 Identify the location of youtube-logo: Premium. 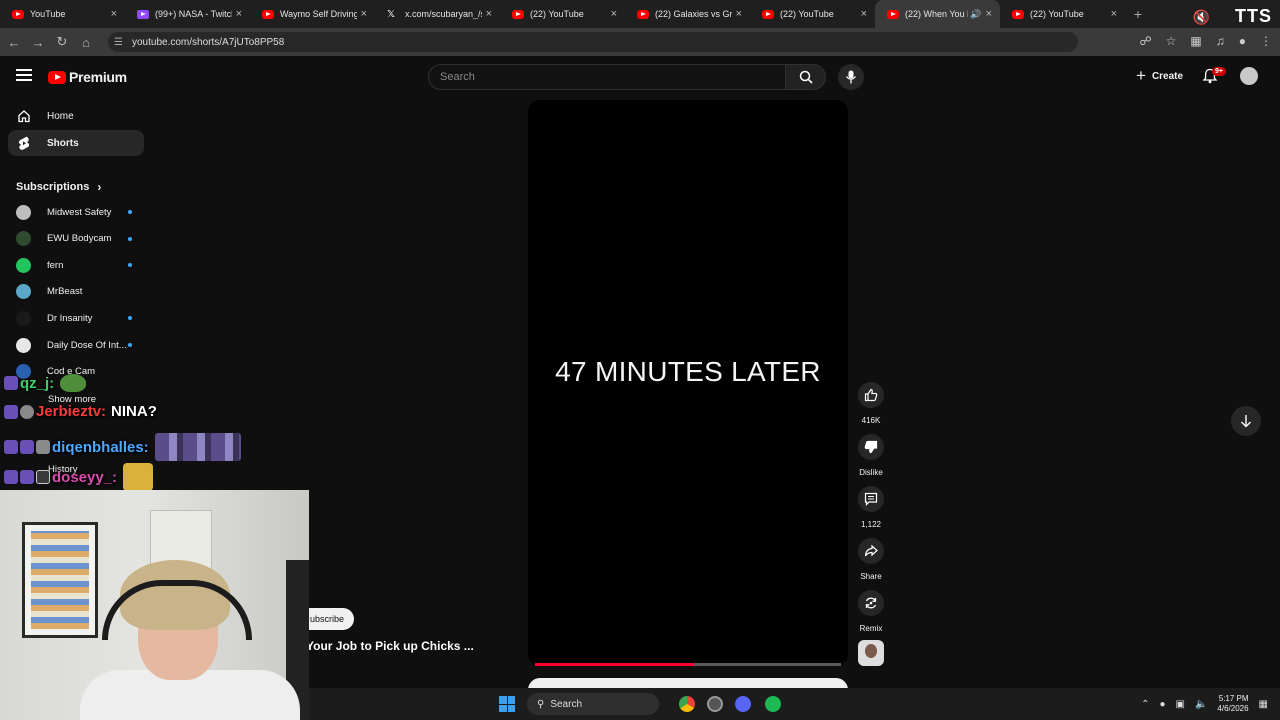
(87, 77).